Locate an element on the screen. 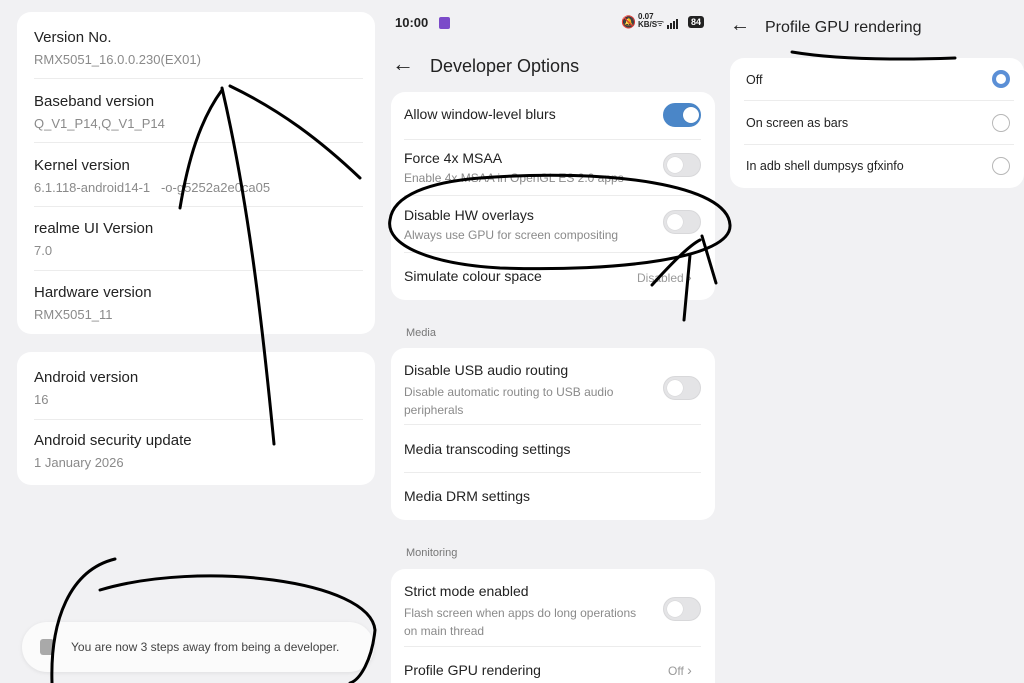  force-msaa-toggle is located at coordinates (682, 165).